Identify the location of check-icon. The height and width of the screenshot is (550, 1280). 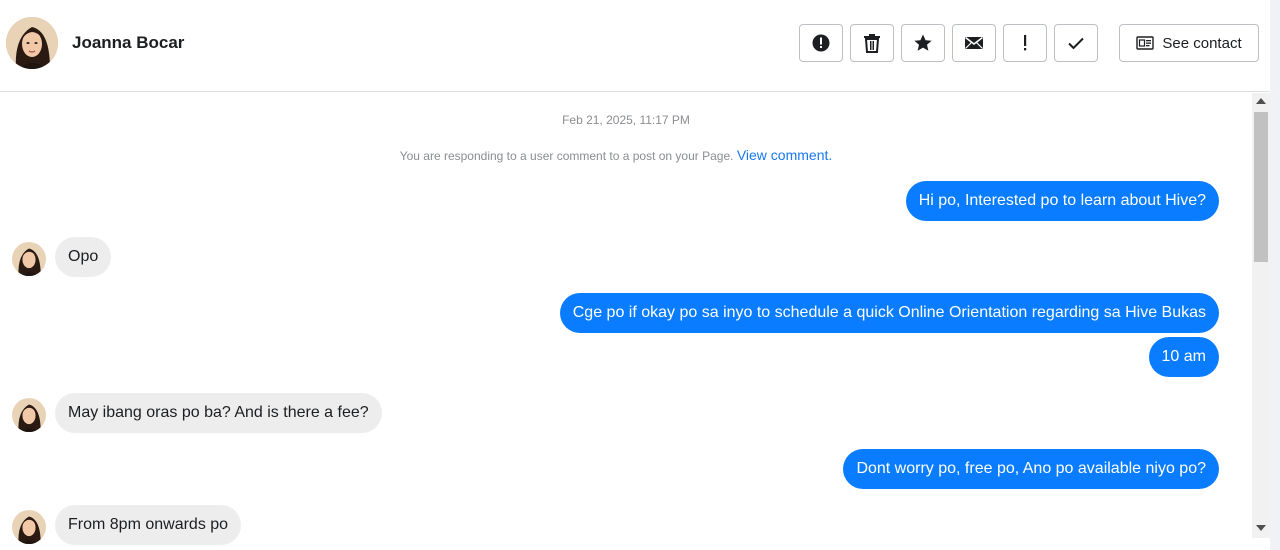
(1076, 43).